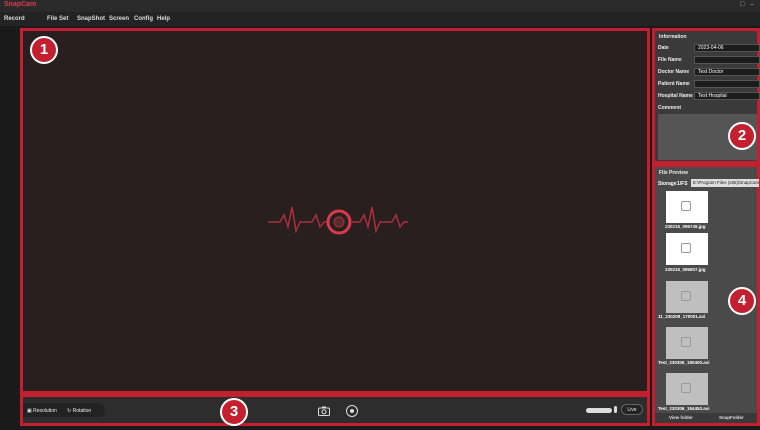 The width and height of the screenshot is (760, 430). I want to click on info-row-doctor: Doctor Name Test Doctor, so click(709, 72).